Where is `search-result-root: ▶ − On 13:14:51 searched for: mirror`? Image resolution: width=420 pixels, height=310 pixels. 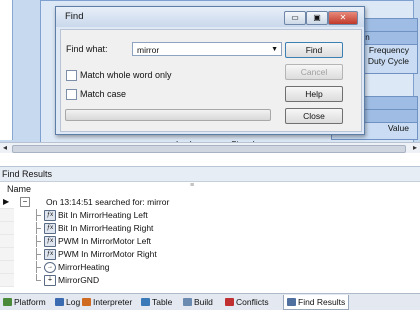
search-result-root: ▶ − On 13:14:51 searched for: mirror is located at coordinates (210, 202).